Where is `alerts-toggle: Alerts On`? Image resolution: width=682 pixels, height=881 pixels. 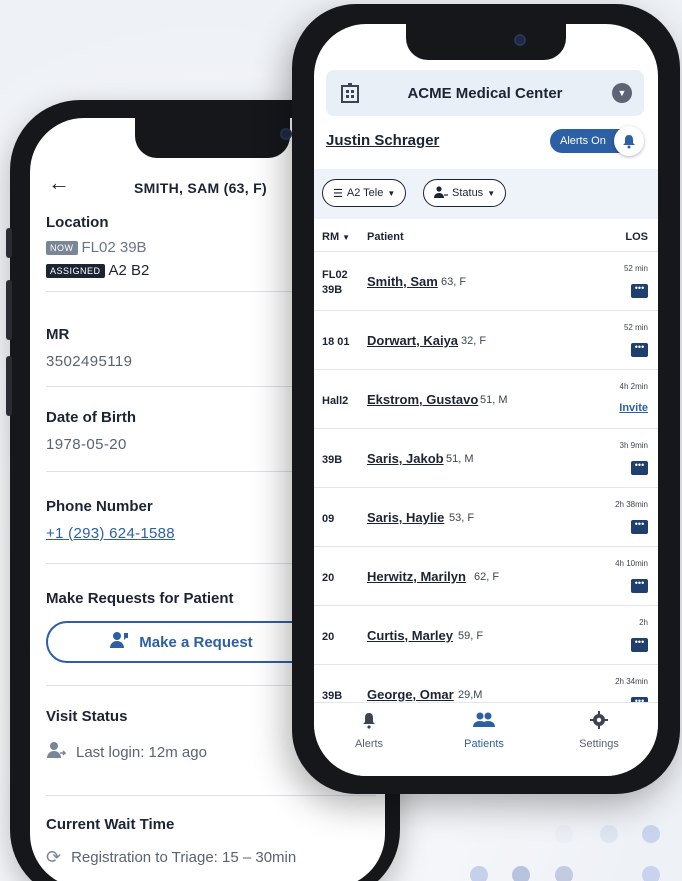
alerts-toggle: Alerts On is located at coordinates (597, 141).